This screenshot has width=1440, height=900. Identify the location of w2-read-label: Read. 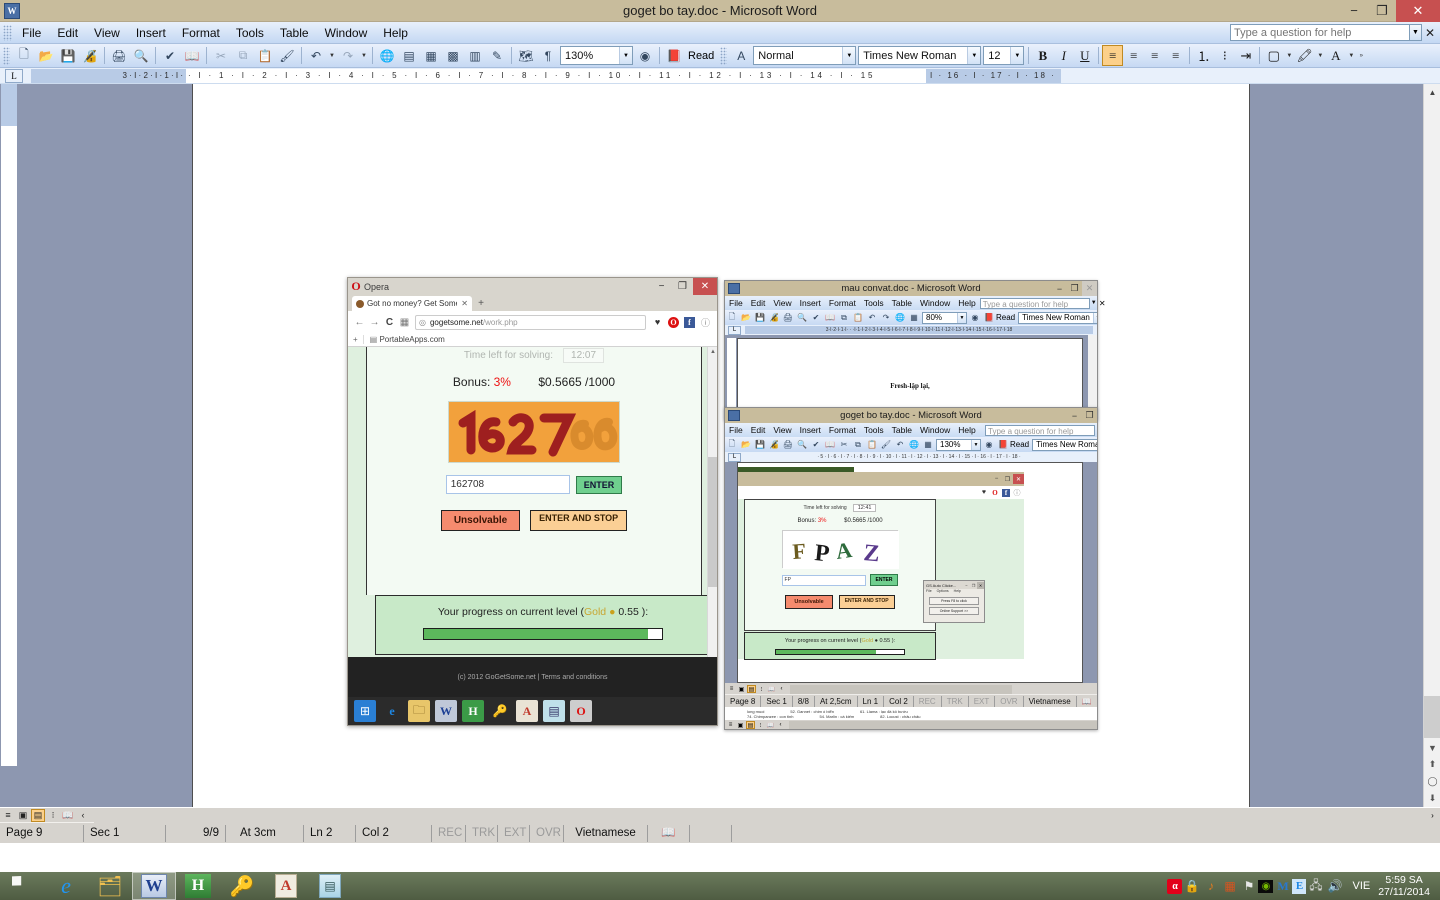
(1006, 317).